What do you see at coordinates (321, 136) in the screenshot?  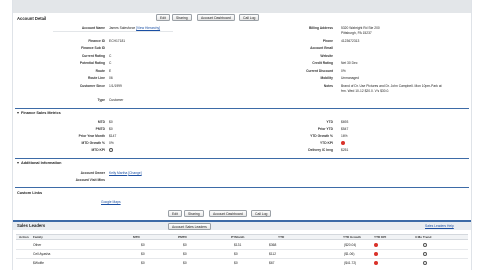 I see `ytd-growth-label: YTD Growth %` at bounding box center [321, 136].